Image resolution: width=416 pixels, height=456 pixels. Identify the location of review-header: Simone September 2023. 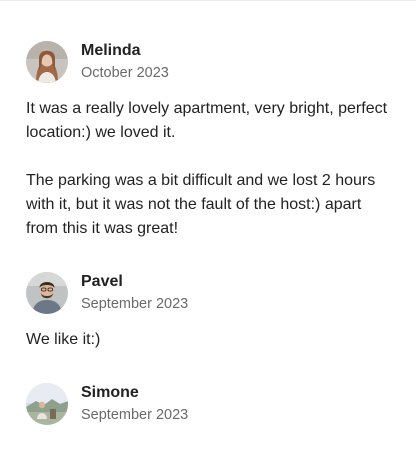
(211, 404).